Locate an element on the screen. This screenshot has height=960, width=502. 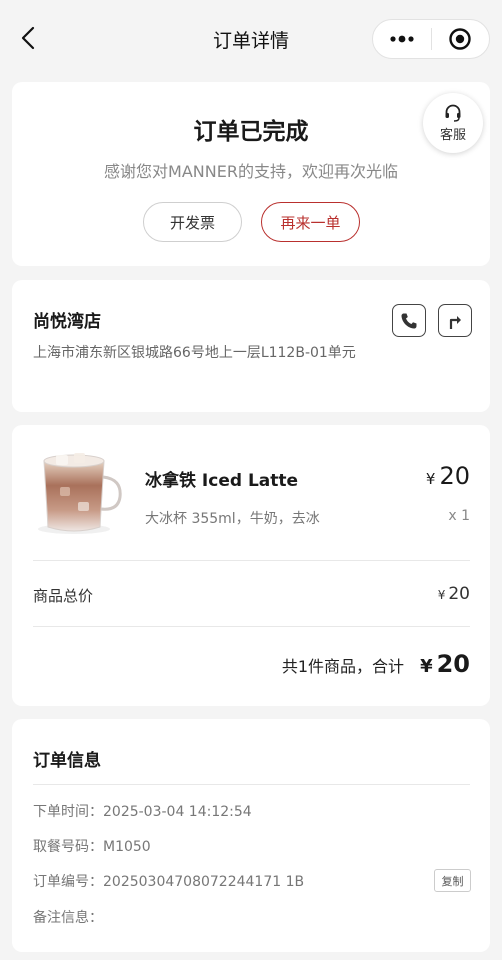
pickup-code: 取餐号码：M1050 is located at coordinates (92, 847).